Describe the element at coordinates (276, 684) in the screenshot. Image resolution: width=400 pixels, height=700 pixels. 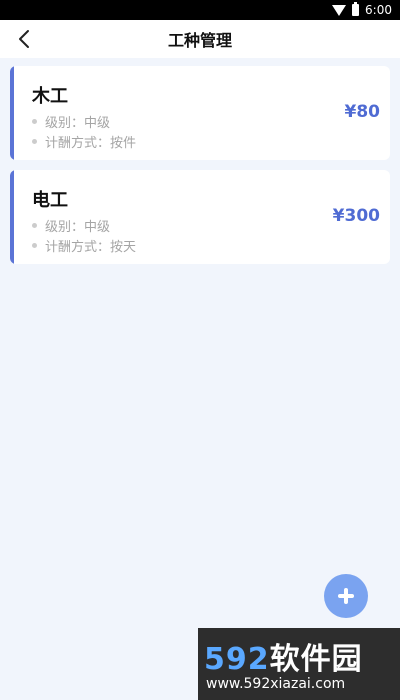
I see `watermark-url: www.592xiazai.com` at that location.